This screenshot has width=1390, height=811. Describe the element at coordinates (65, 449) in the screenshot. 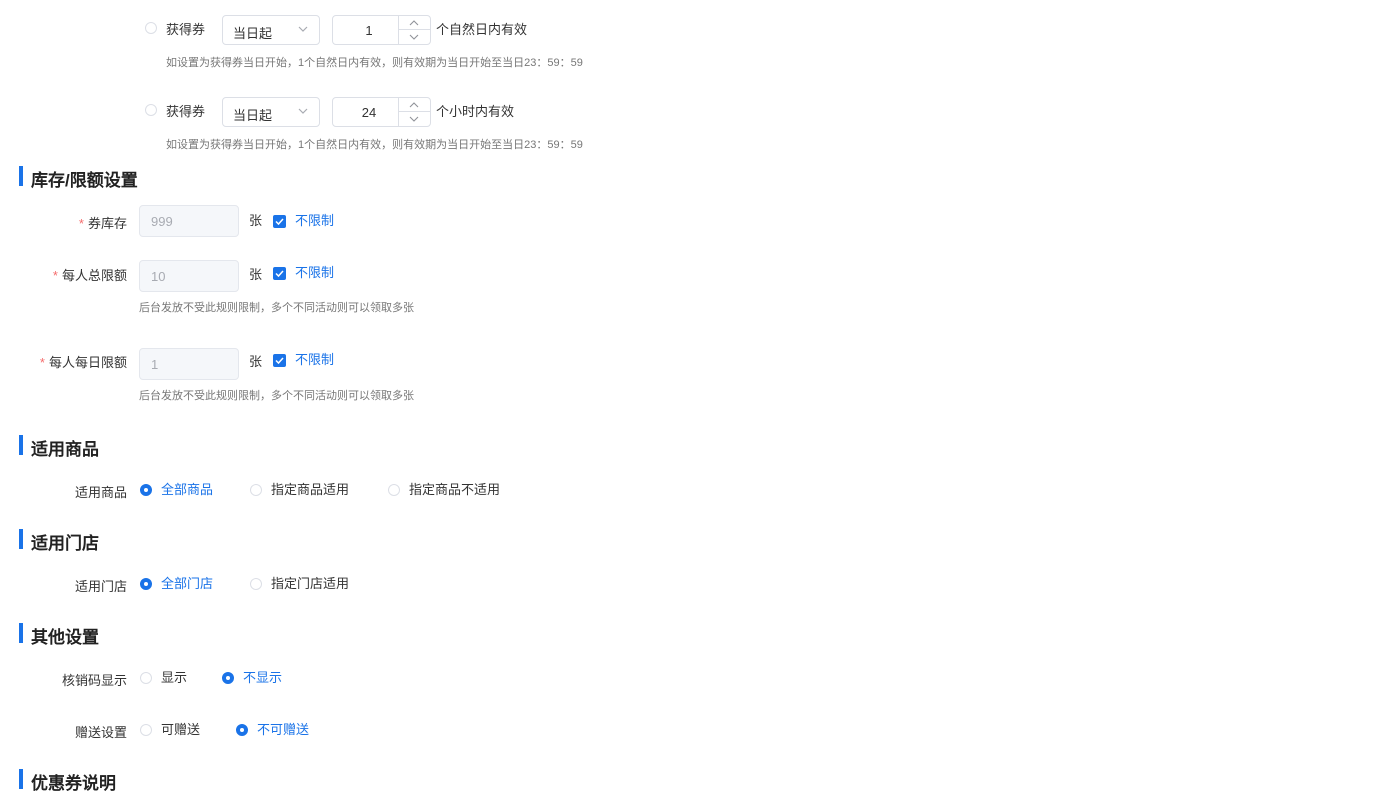

I see `section-title-goods: 适用商品` at that location.